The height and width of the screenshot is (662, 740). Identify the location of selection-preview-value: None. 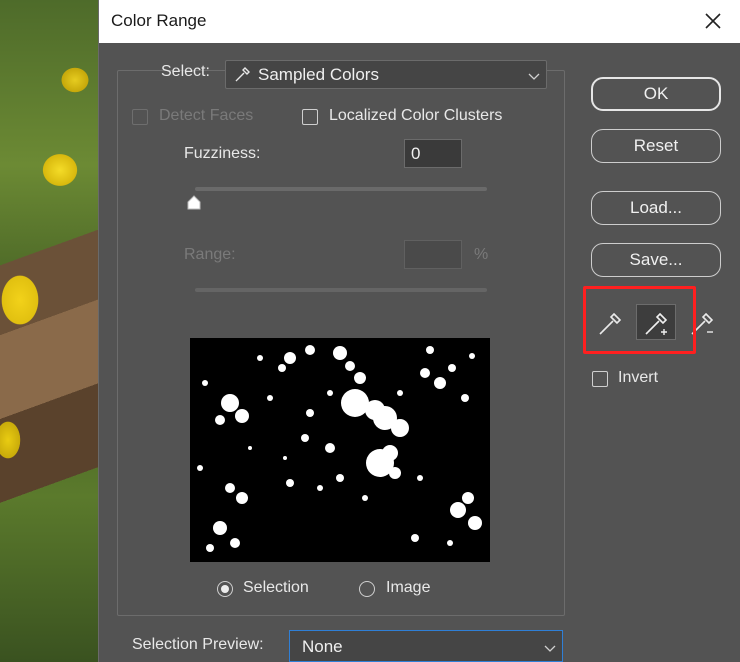
(322, 646).